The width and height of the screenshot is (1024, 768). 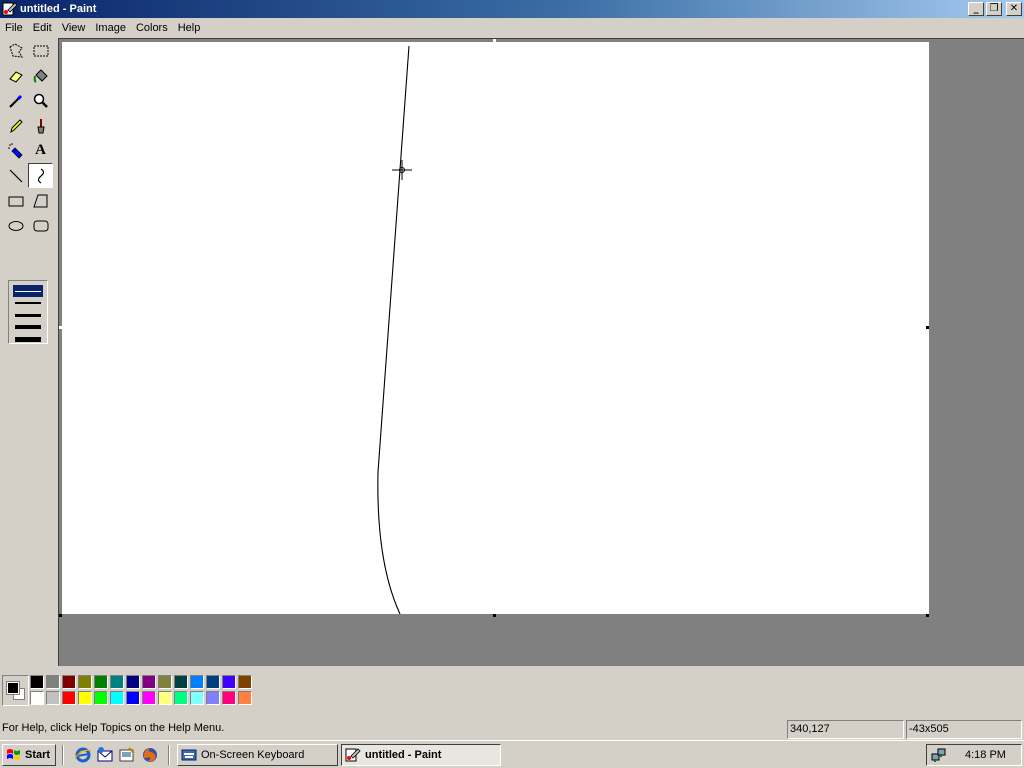 I want to click on firefox-icon, so click(x=150, y=755).